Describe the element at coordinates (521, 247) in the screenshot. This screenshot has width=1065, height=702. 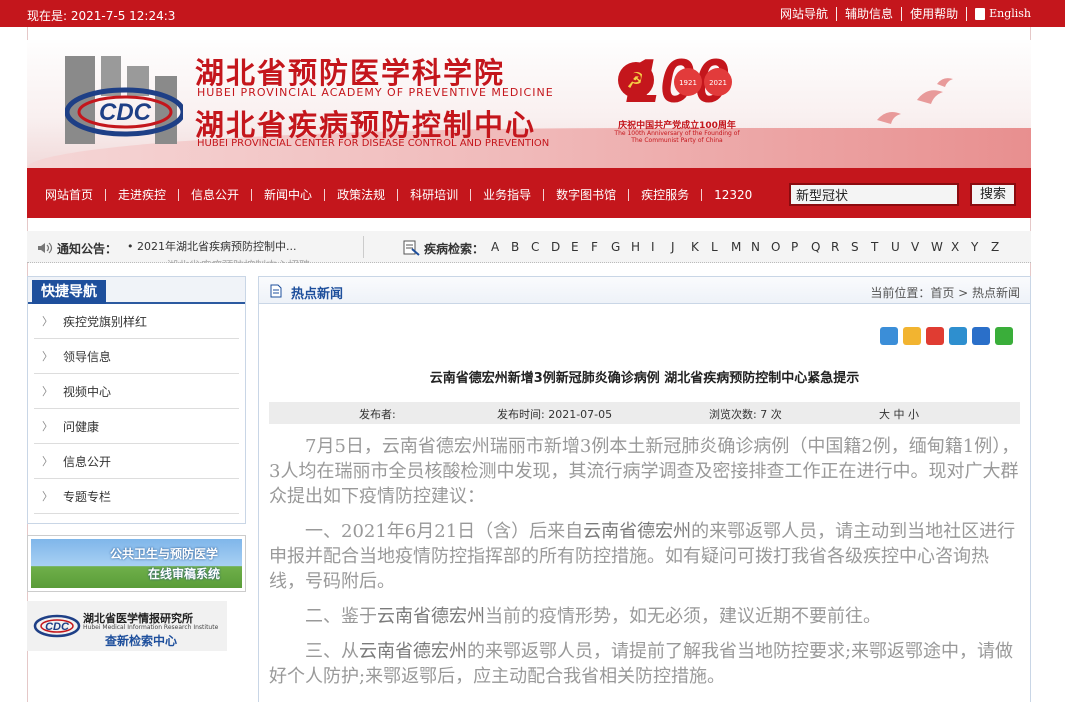
I see `letter-link: B` at that location.